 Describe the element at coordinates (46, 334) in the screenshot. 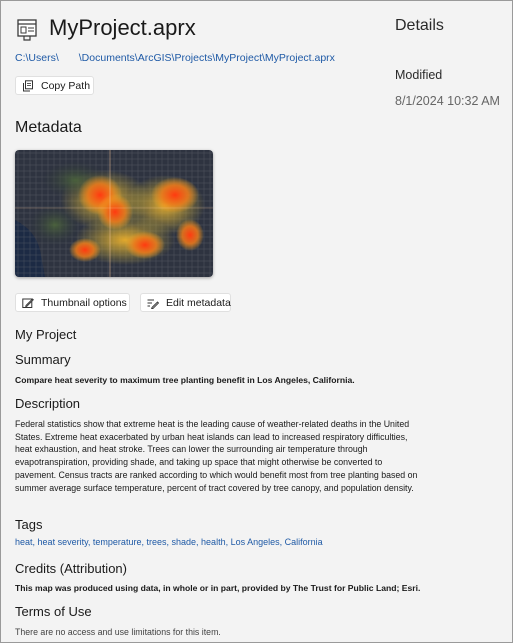

I see `item-title: My Project` at that location.